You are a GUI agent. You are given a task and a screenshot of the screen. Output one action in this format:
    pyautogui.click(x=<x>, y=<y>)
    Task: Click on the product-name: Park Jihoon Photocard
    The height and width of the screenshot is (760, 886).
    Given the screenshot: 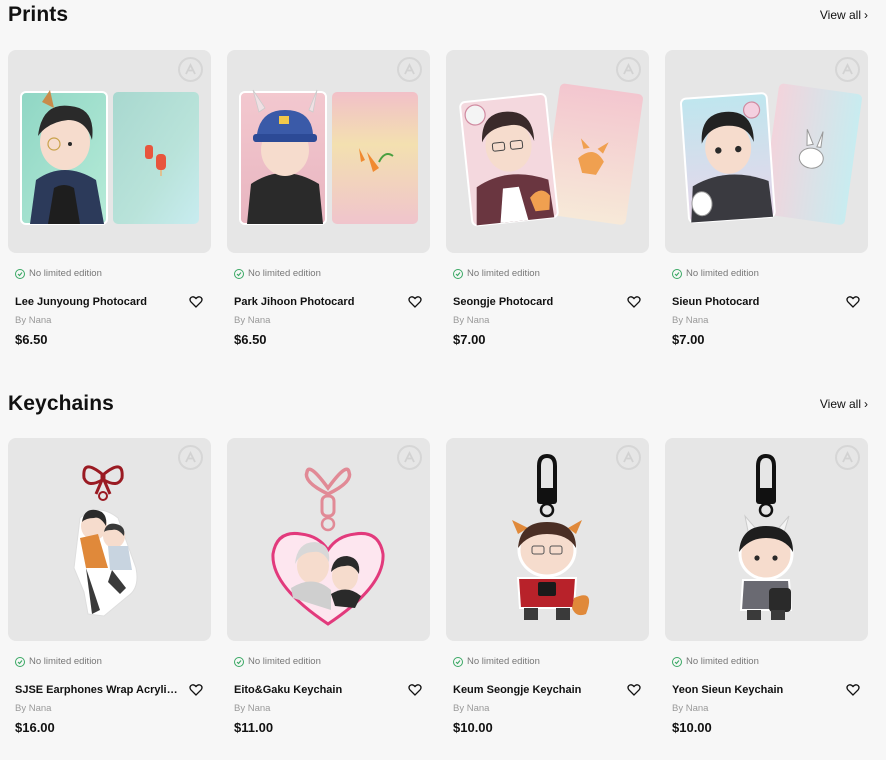 What is the action you would take?
    pyautogui.click(x=294, y=302)
    